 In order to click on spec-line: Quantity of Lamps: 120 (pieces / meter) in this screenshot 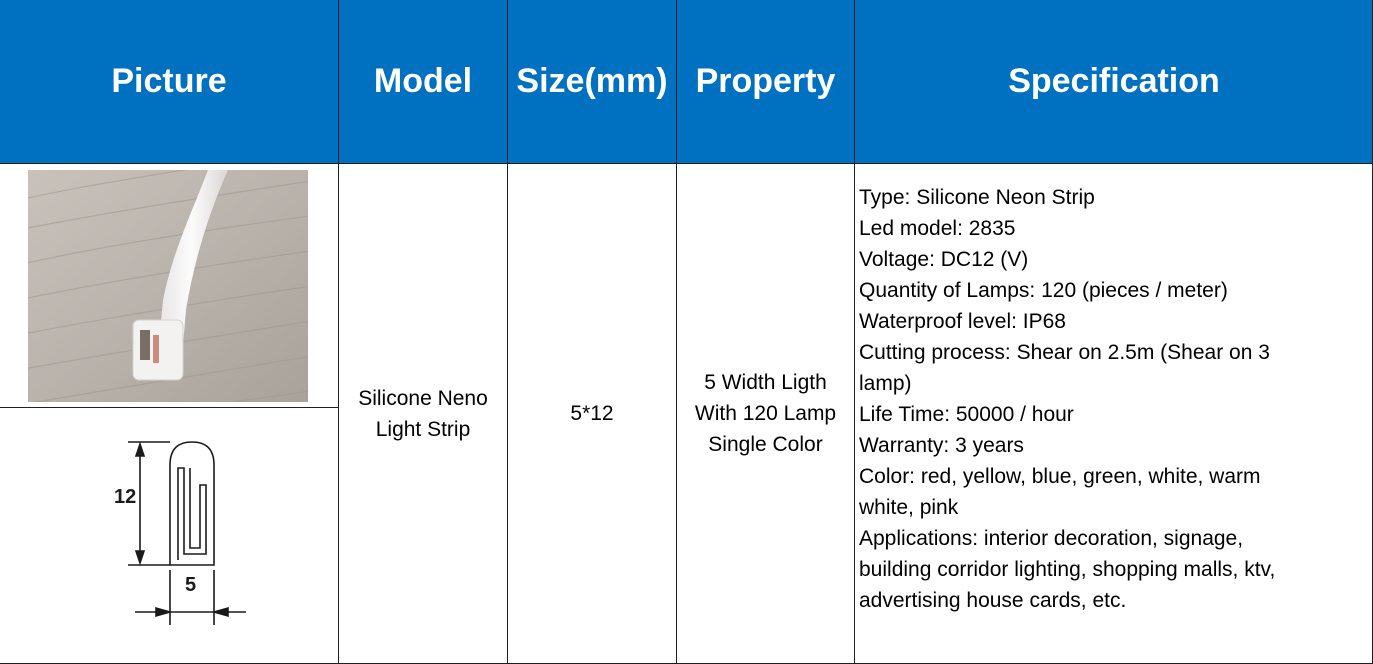, I will do `click(1043, 290)`.